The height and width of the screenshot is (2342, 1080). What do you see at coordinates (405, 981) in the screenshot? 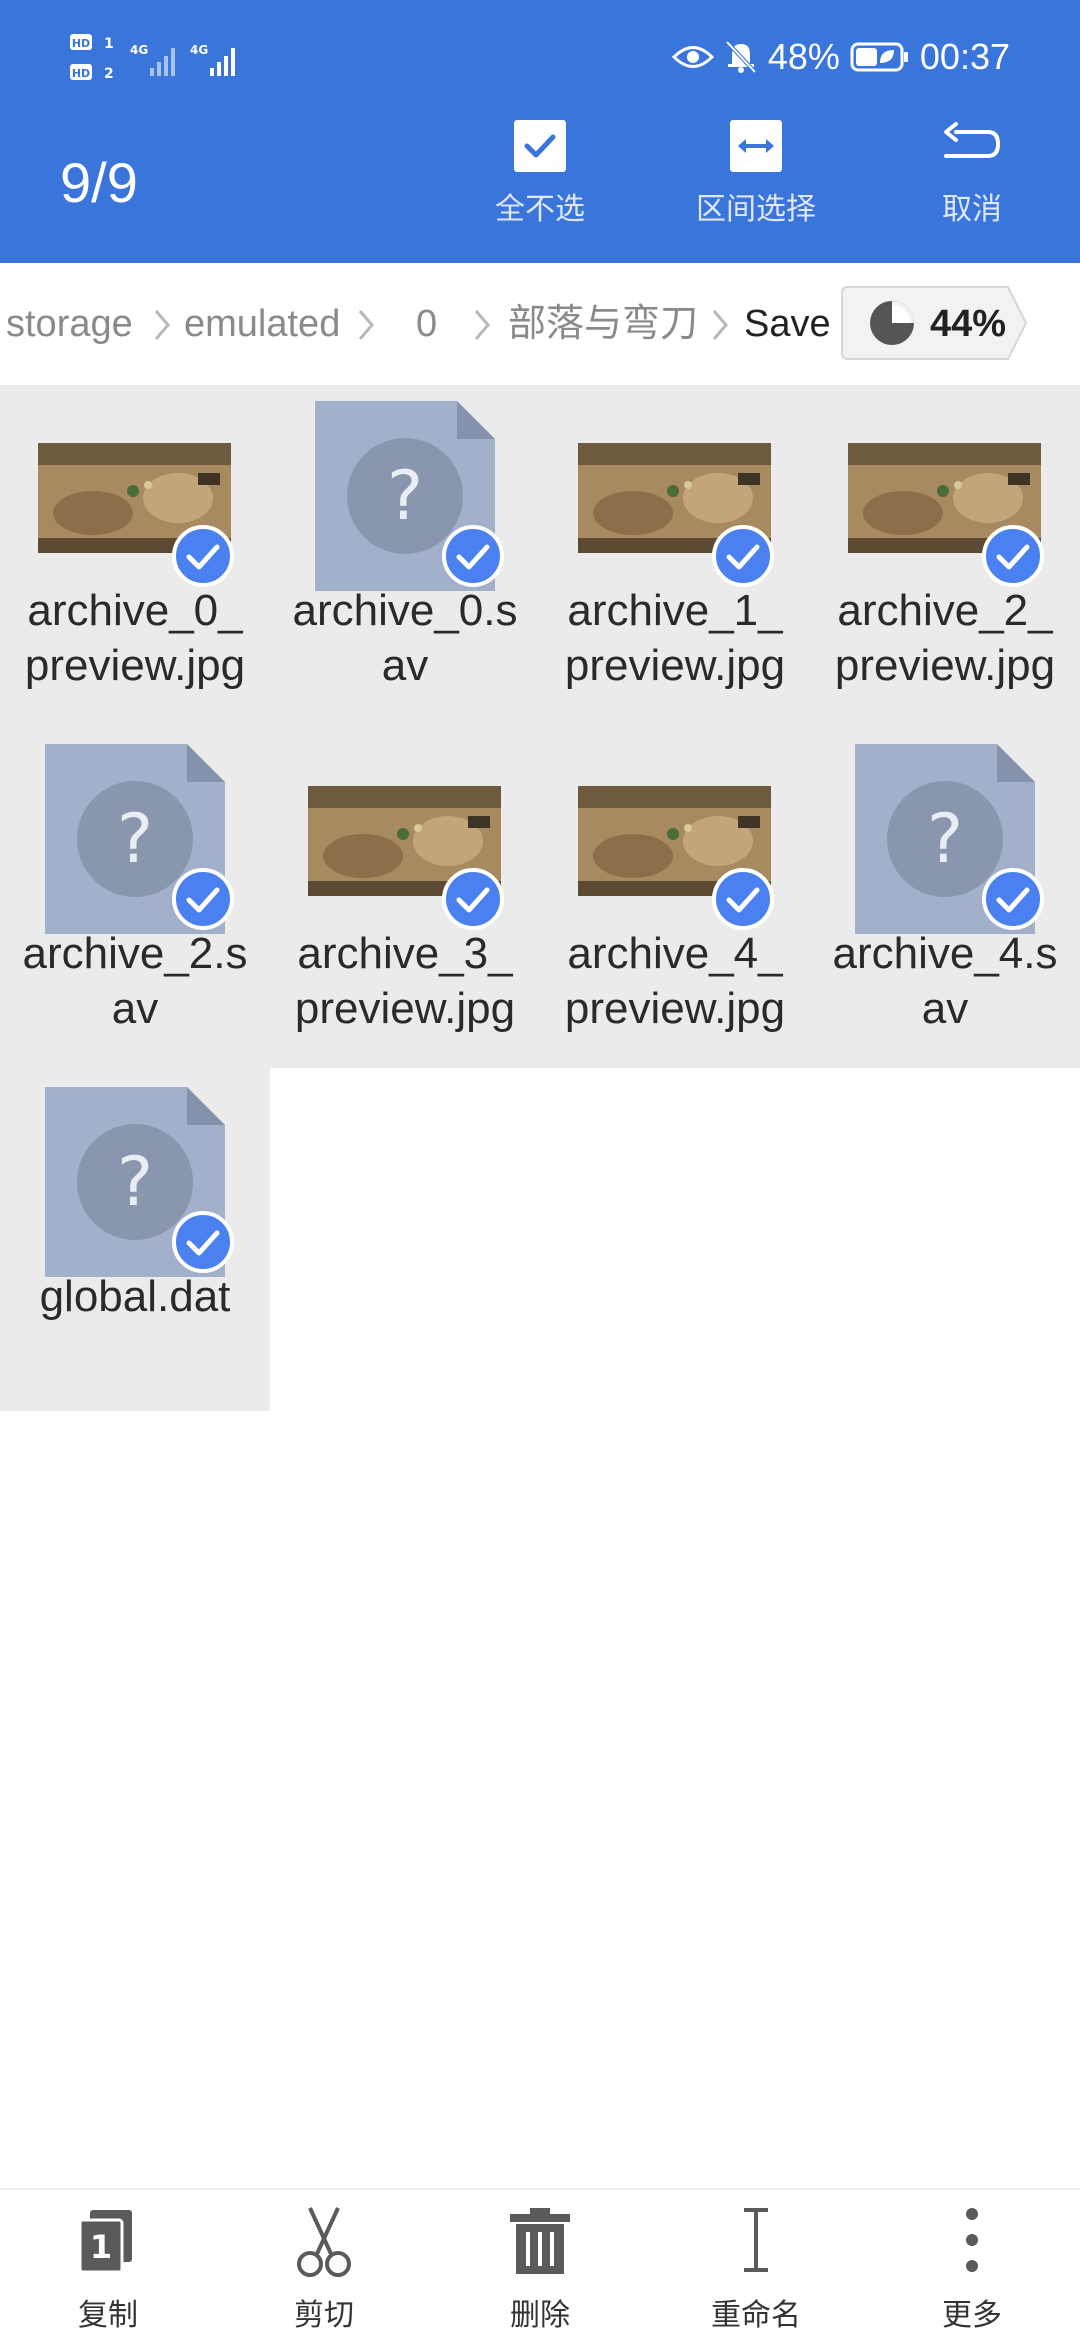
I see `file-name: archive_3_ preview.jpg` at bounding box center [405, 981].